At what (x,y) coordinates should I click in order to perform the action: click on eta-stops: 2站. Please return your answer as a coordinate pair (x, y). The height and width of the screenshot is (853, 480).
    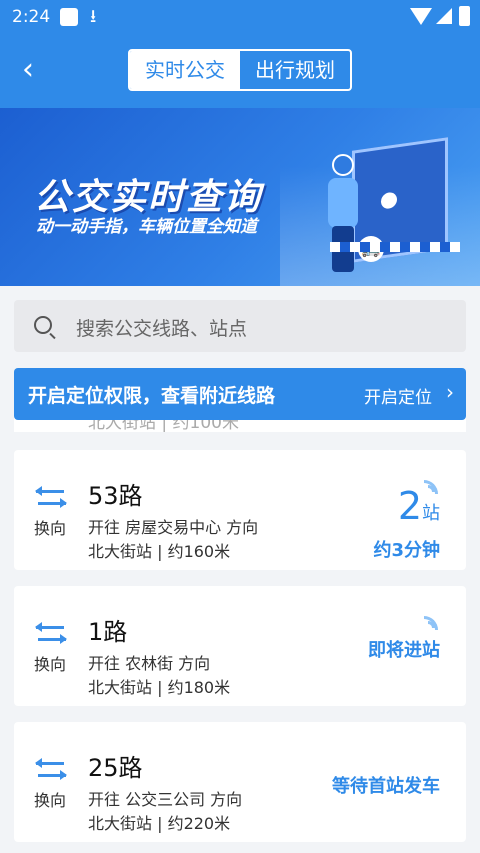
    Looking at the image, I should click on (419, 506).